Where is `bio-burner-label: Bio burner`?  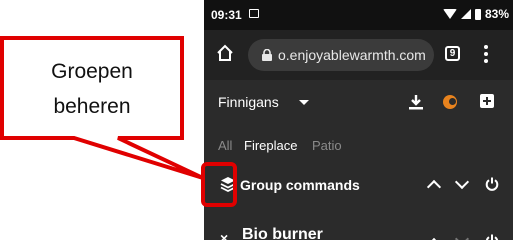 bio-burner-label: Bio burner is located at coordinates (282, 233).